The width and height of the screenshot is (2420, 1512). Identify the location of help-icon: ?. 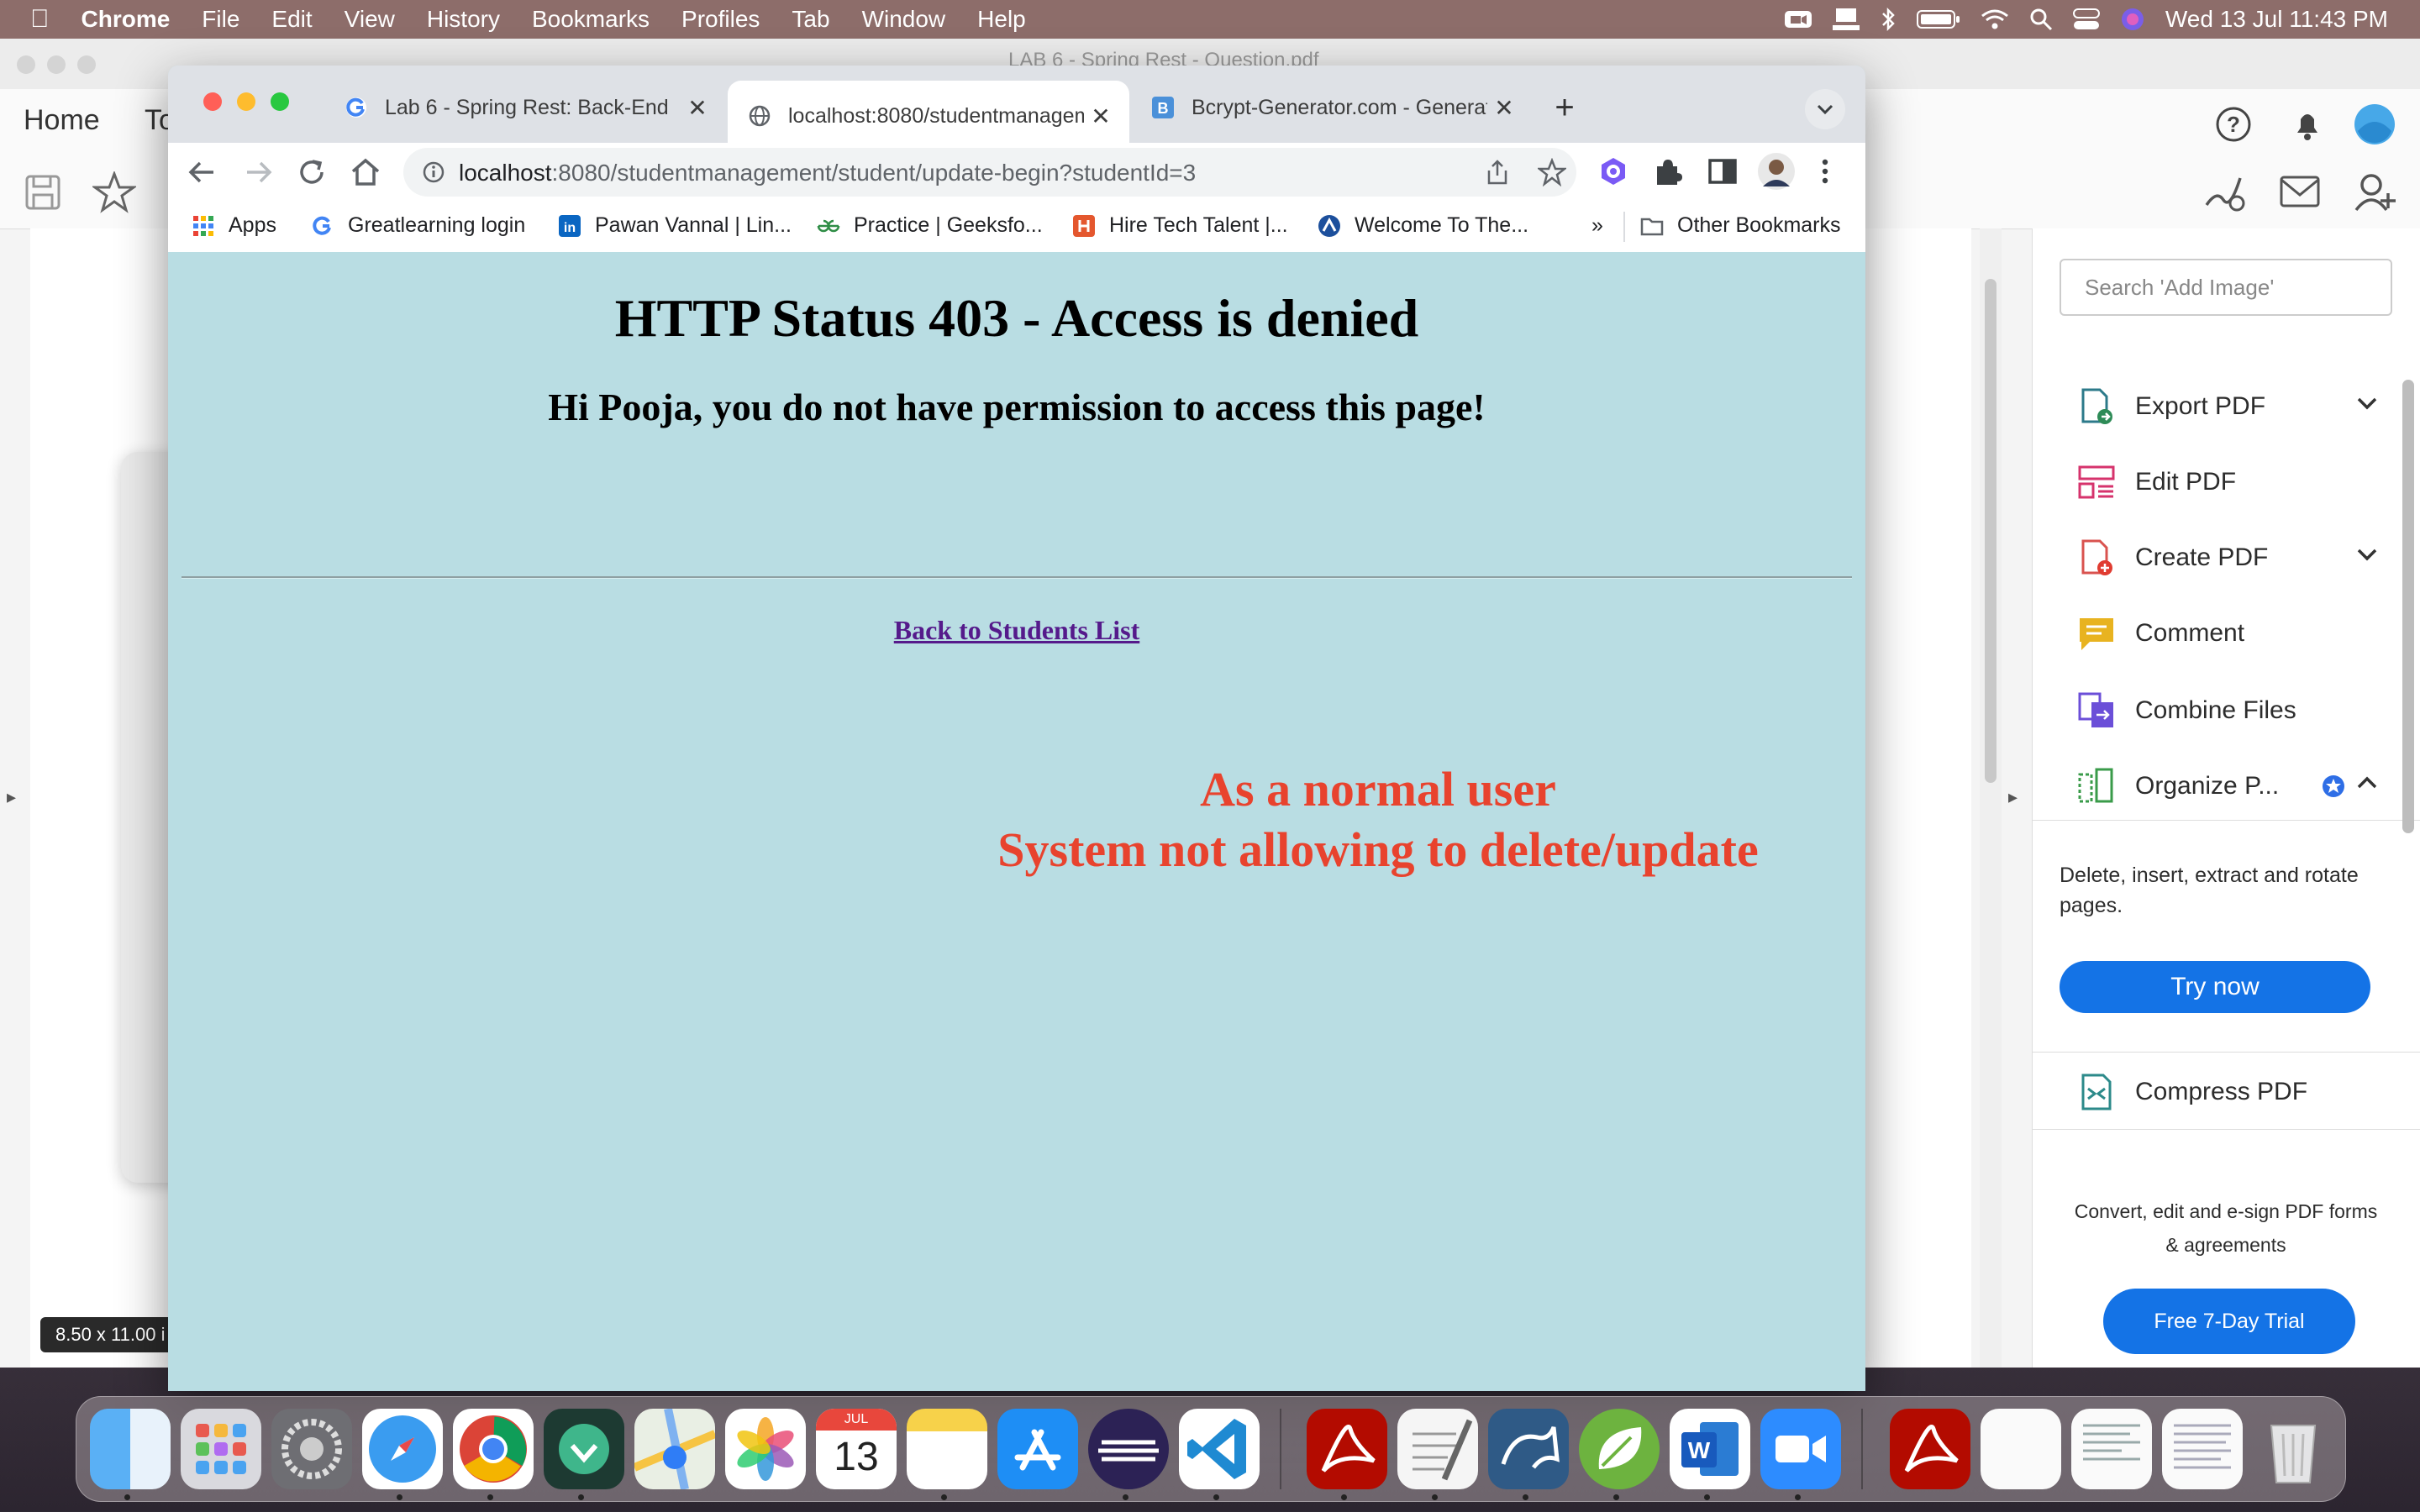
(2233, 124).